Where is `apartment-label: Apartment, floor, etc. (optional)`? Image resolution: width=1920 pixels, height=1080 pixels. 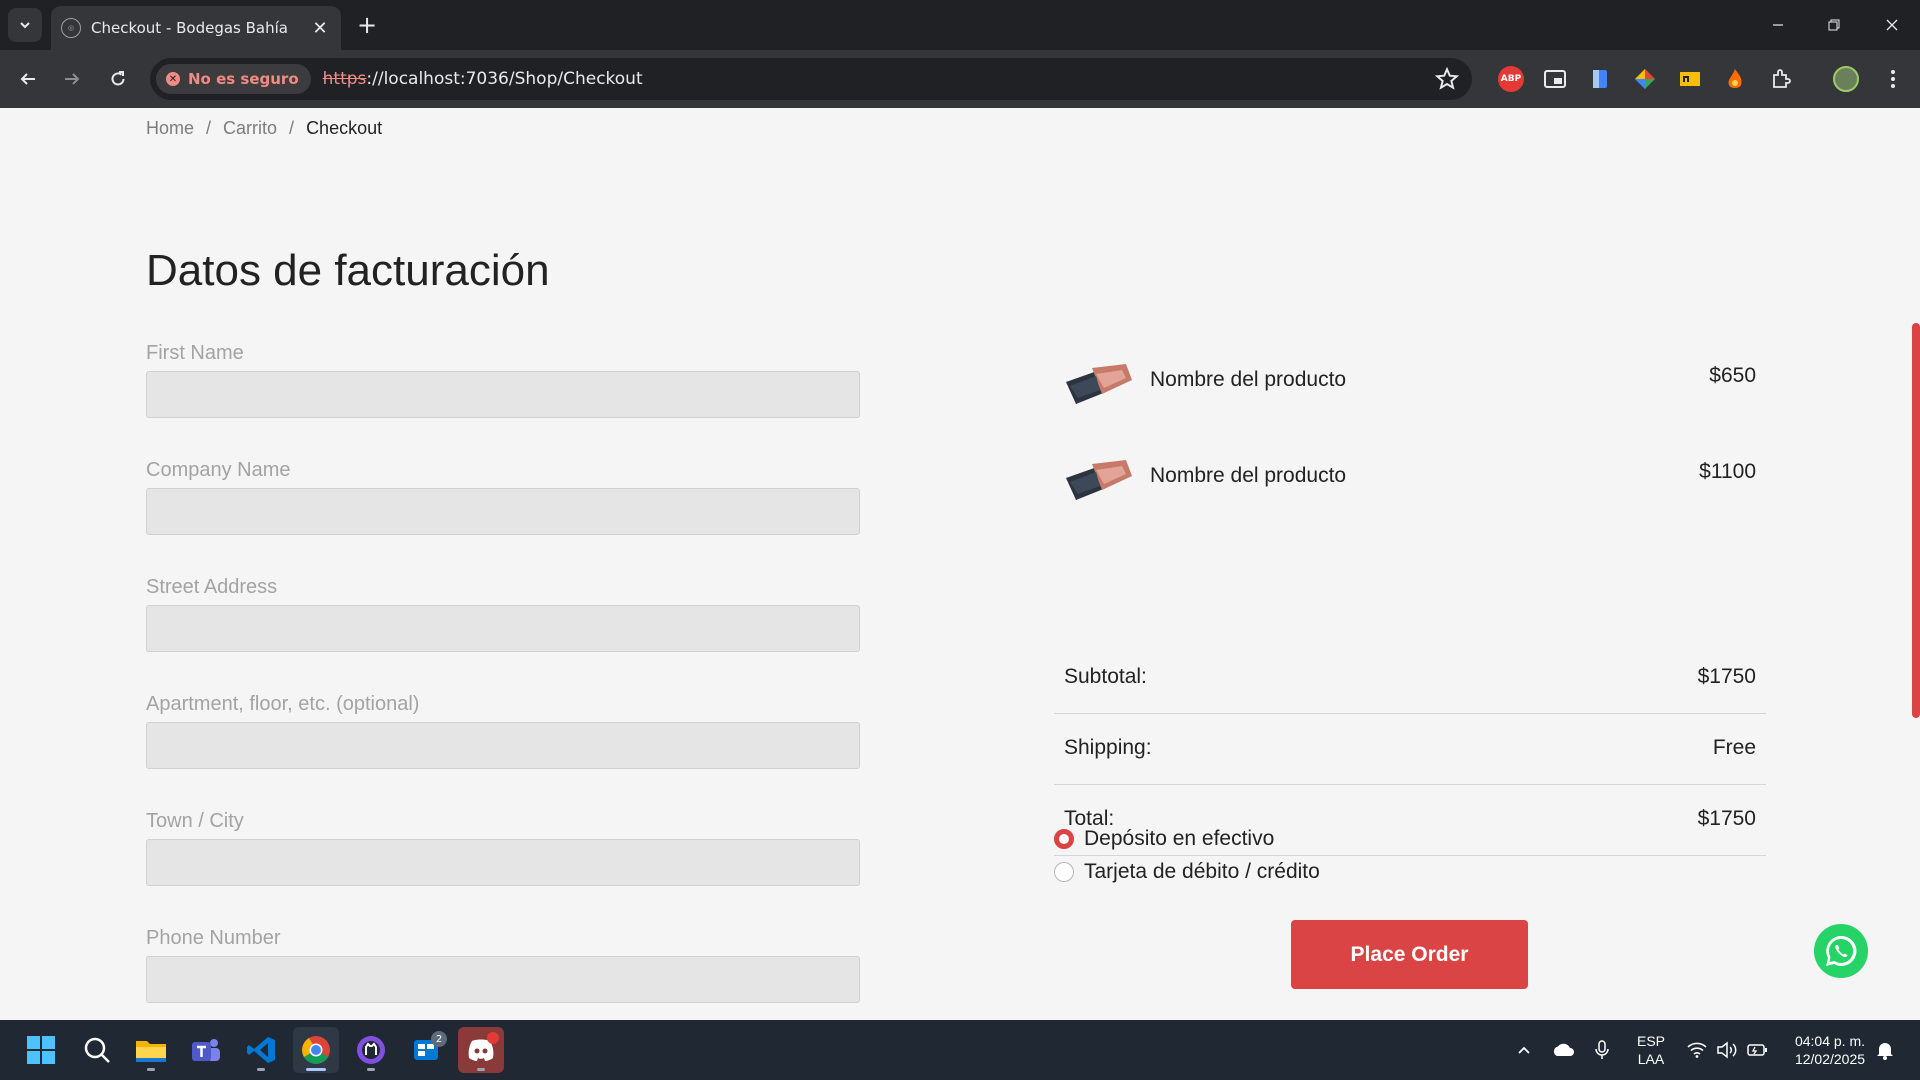 apartment-label: Apartment, floor, etc. (optional) is located at coordinates (283, 704).